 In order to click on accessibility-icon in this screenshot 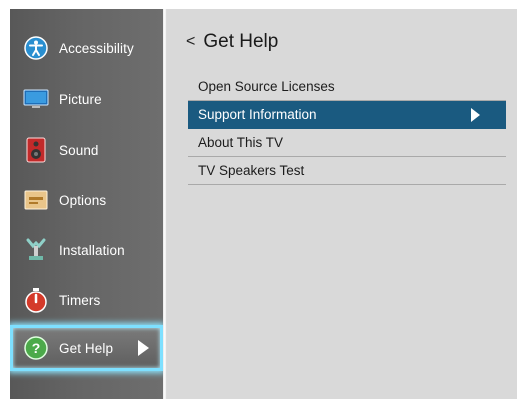, I will do `click(36, 48)`.